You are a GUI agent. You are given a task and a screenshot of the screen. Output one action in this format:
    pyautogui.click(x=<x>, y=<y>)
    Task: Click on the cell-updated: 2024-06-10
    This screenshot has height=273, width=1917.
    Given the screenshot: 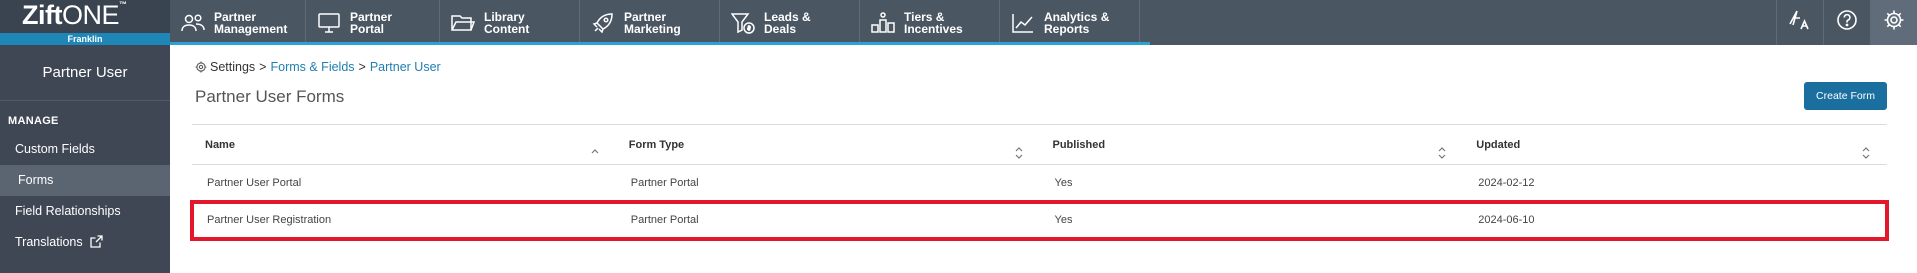 What is the action you would take?
    pyautogui.click(x=1506, y=220)
    